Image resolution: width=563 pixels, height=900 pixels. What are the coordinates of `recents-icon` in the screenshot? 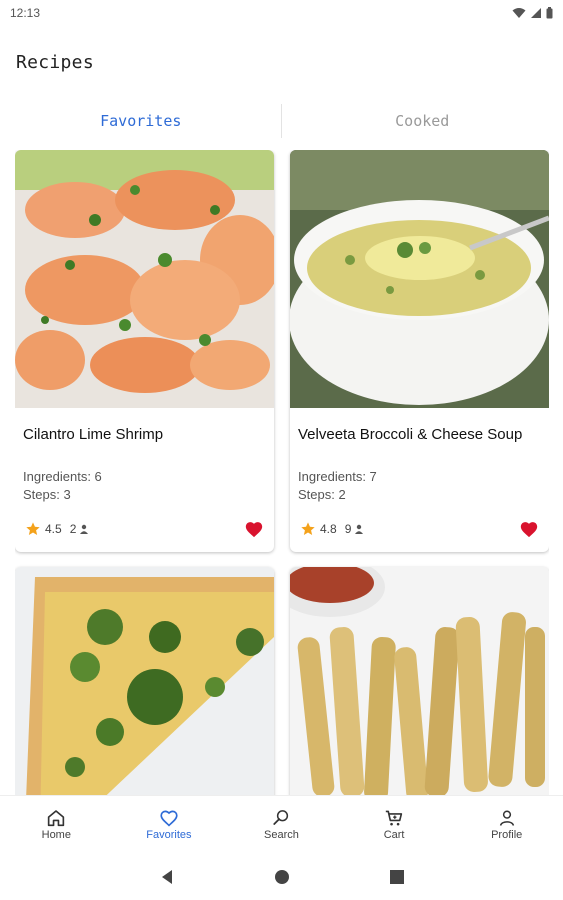 It's located at (396, 876).